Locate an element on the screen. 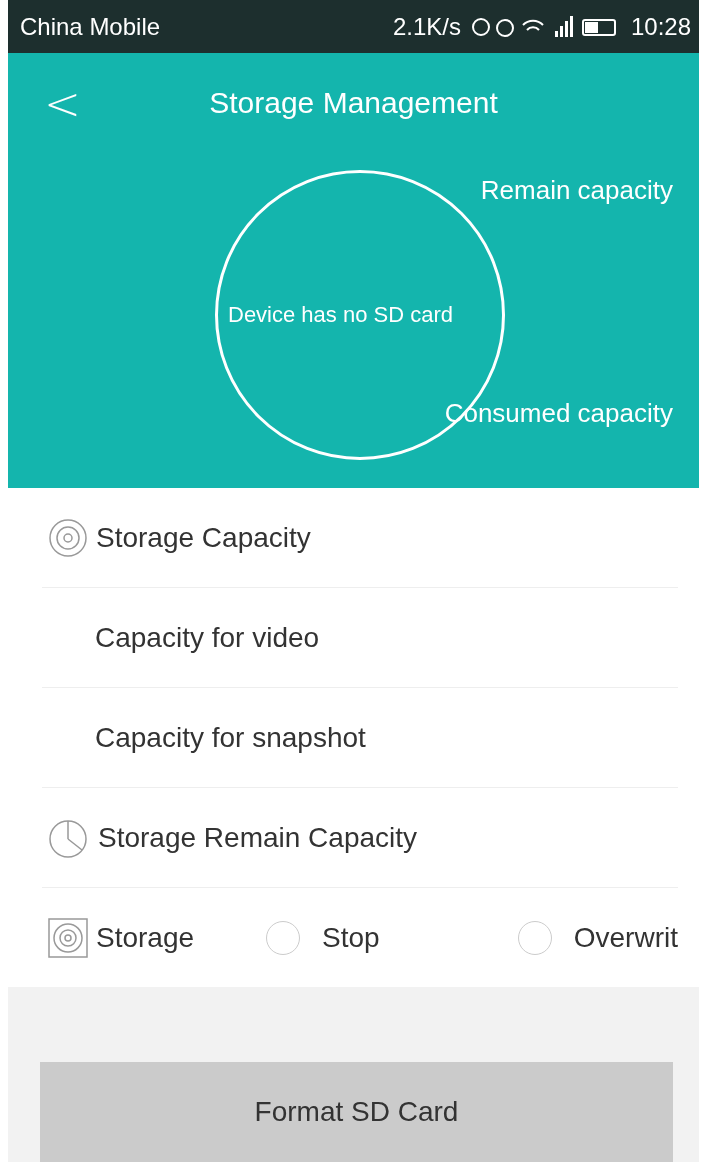 The image size is (707, 1162). no-sd-card-label: Device has no SD card is located at coordinates (340, 315).